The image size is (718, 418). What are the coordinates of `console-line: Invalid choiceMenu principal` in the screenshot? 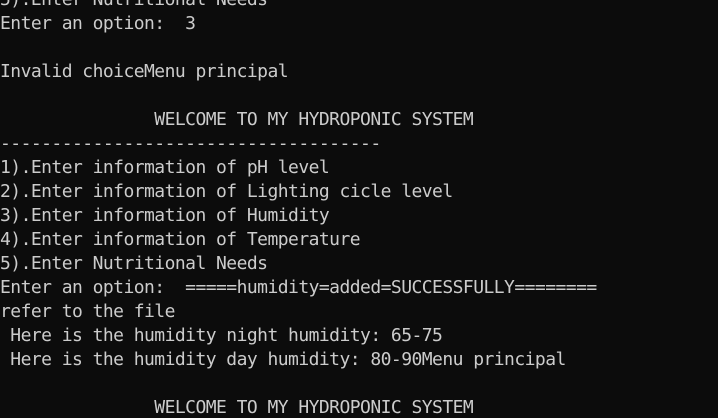 It's located at (144, 71).